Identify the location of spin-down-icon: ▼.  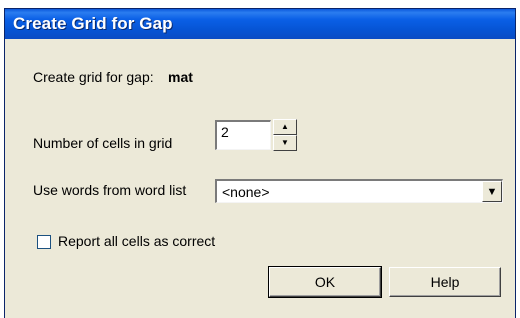
(285, 142).